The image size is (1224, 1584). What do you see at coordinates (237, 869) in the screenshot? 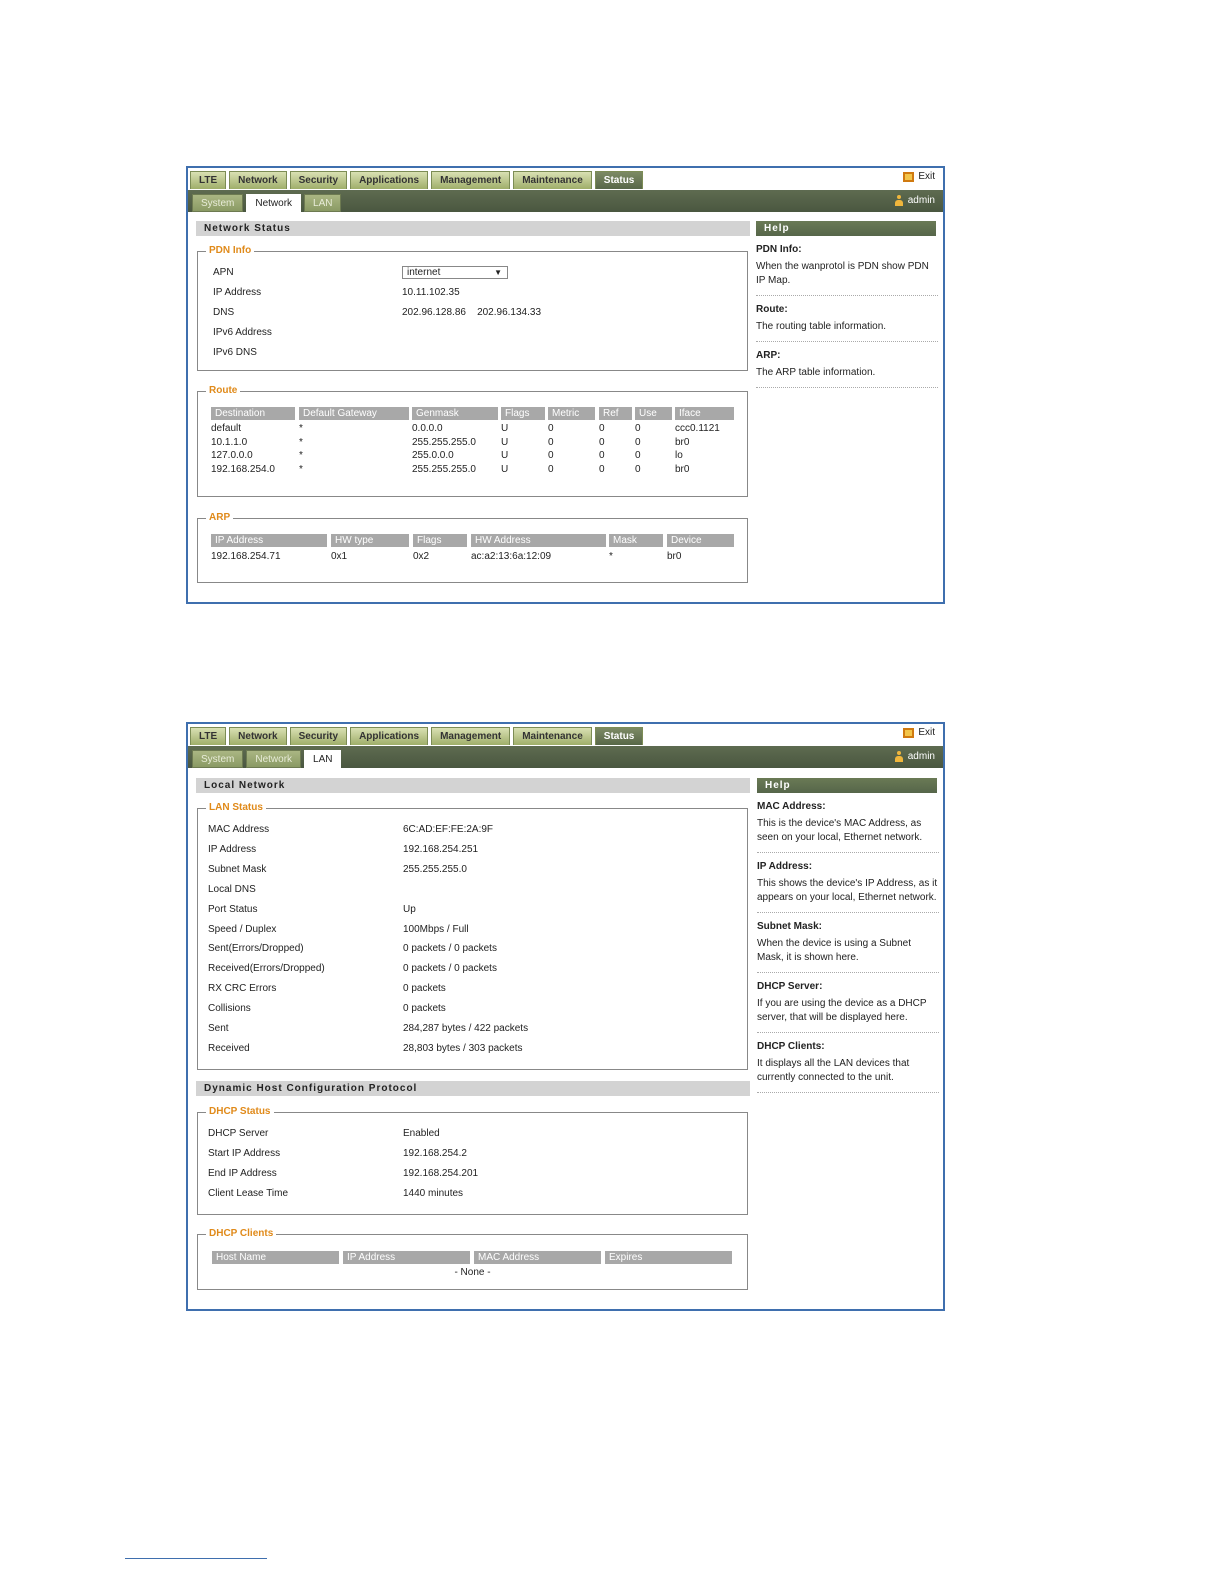
I see `lan-status-label: Subnet Mask` at bounding box center [237, 869].